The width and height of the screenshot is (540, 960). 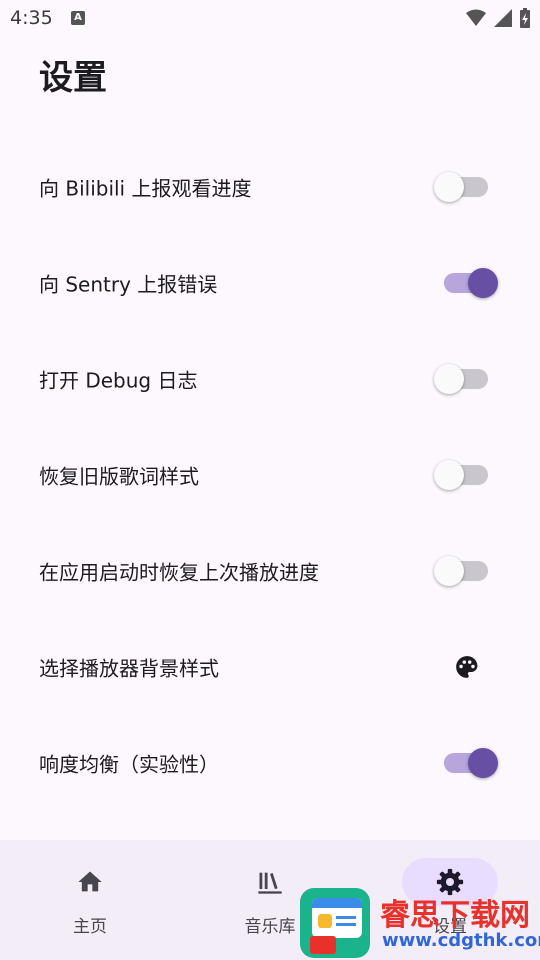 What do you see at coordinates (118, 380) in the screenshot?
I see `setting-label: 打开 Debug 日志` at bounding box center [118, 380].